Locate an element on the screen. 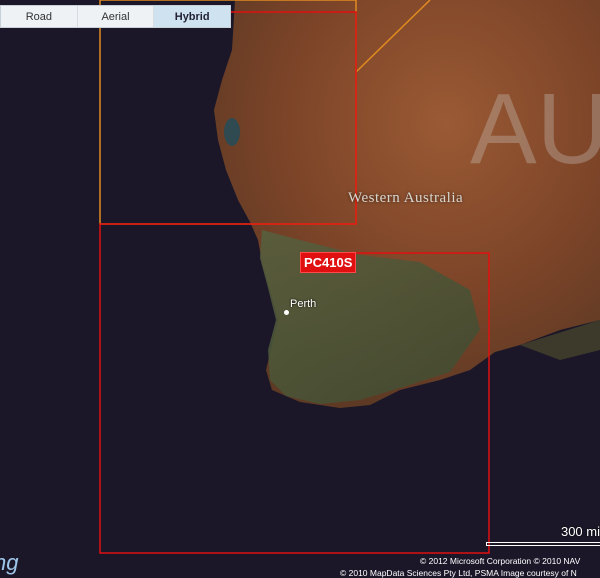 The height and width of the screenshot is (578, 600). scale-label: 300 mi is located at coordinates (580, 531).